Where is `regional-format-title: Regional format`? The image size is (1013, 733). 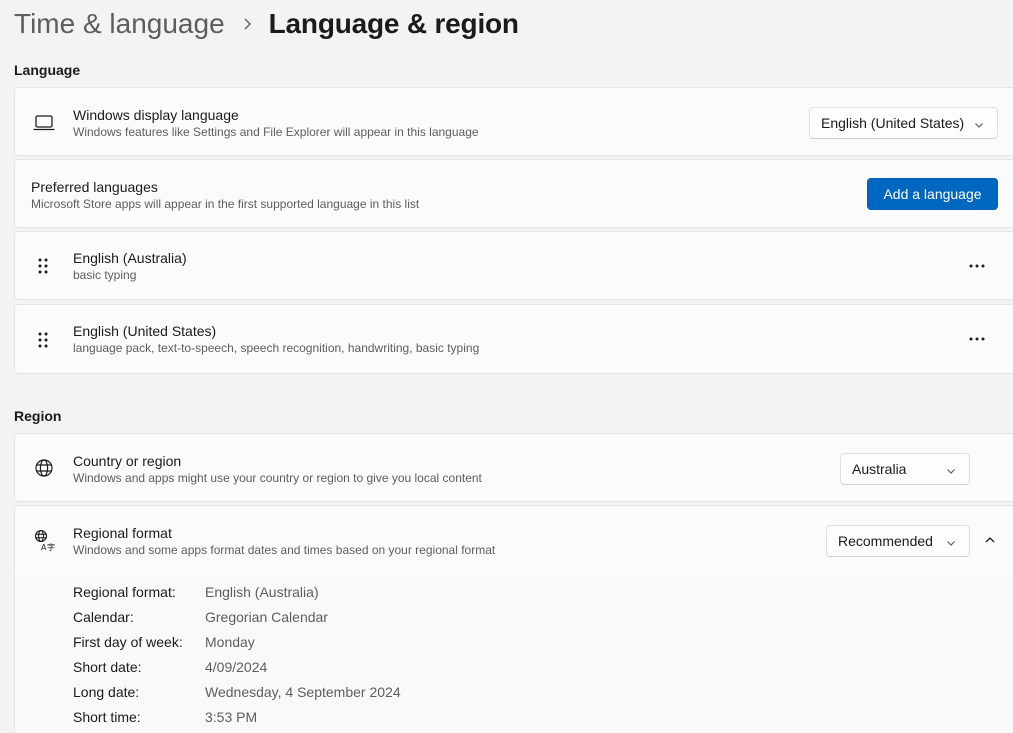 regional-format-title: Regional format is located at coordinates (122, 533).